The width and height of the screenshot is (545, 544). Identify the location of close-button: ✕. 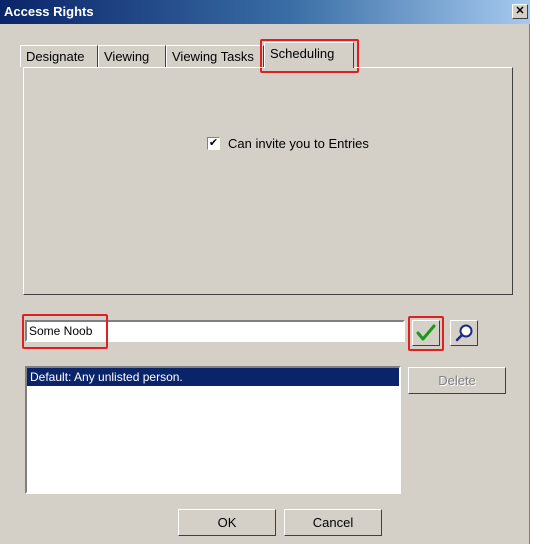
(520, 11).